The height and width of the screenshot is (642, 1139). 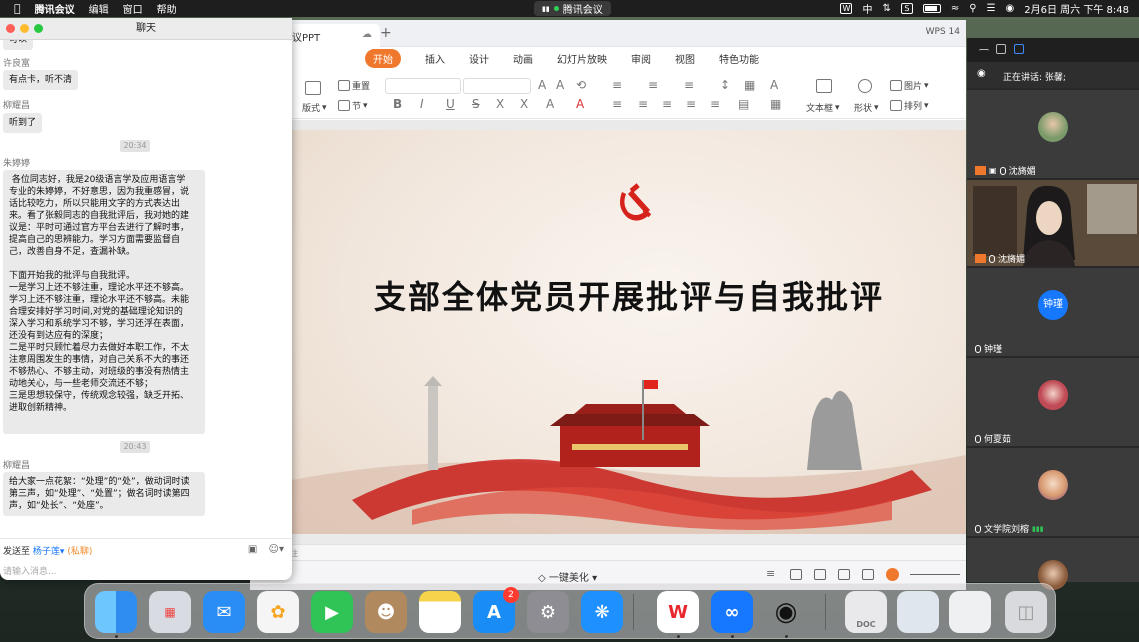 What do you see at coordinates (524, 104) in the screenshot?
I see `subscript-icon: X` at bounding box center [524, 104].